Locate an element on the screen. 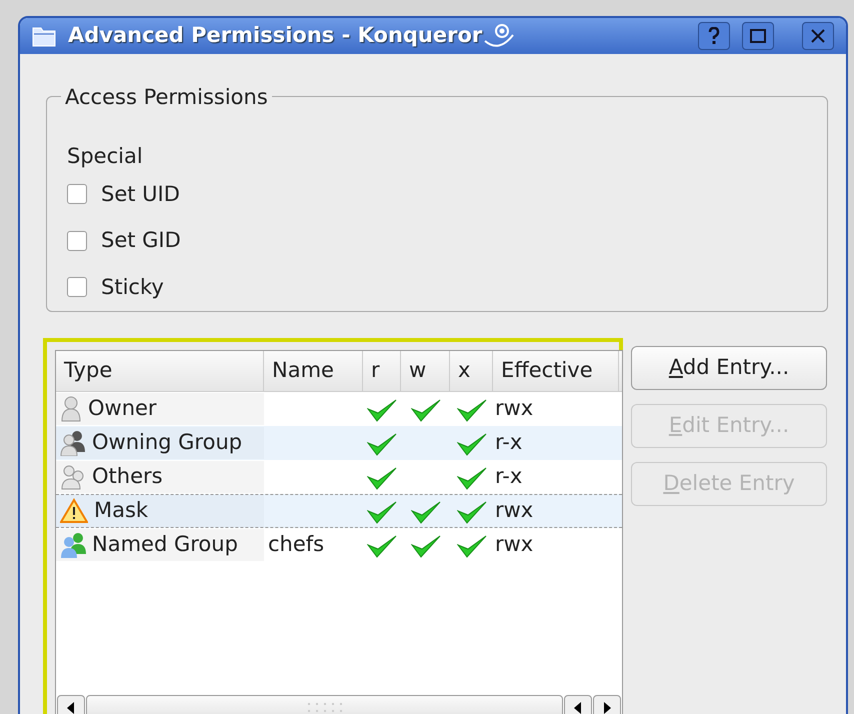 The height and width of the screenshot is (714, 854). window-title: Advanced Permissions - Konqueror is located at coordinates (275, 36).